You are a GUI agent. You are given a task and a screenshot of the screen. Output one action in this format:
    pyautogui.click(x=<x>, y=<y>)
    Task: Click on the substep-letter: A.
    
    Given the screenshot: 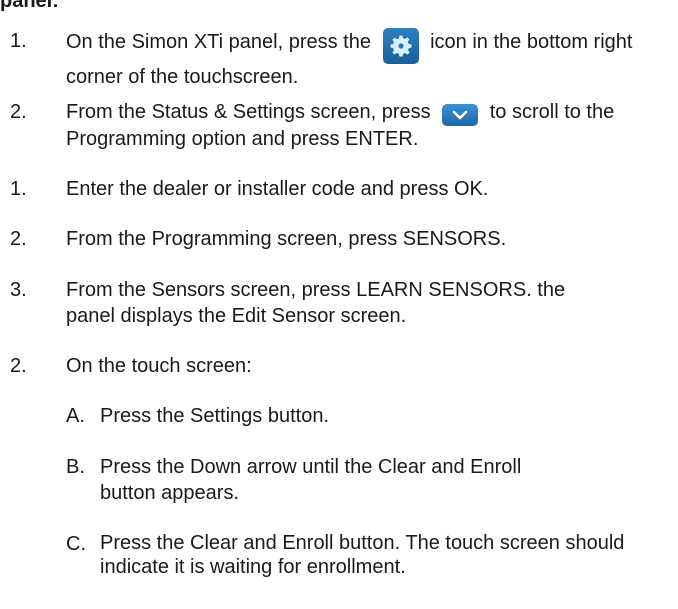 What is the action you would take?
    pyautogui.click(x=75, y=416)
    